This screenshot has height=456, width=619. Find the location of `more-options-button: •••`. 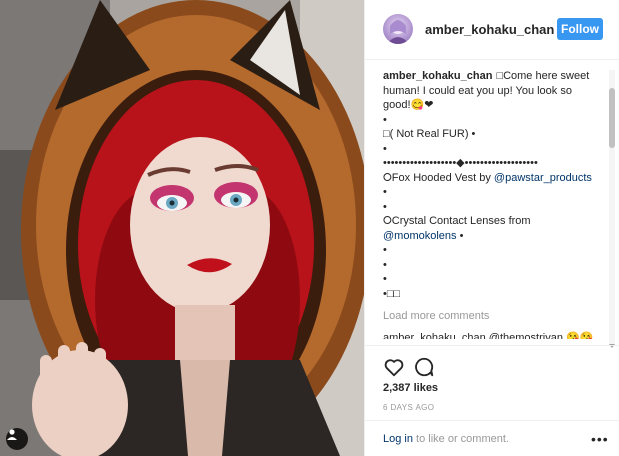

more-options-button: ••• is located at coordinates (599, 439).